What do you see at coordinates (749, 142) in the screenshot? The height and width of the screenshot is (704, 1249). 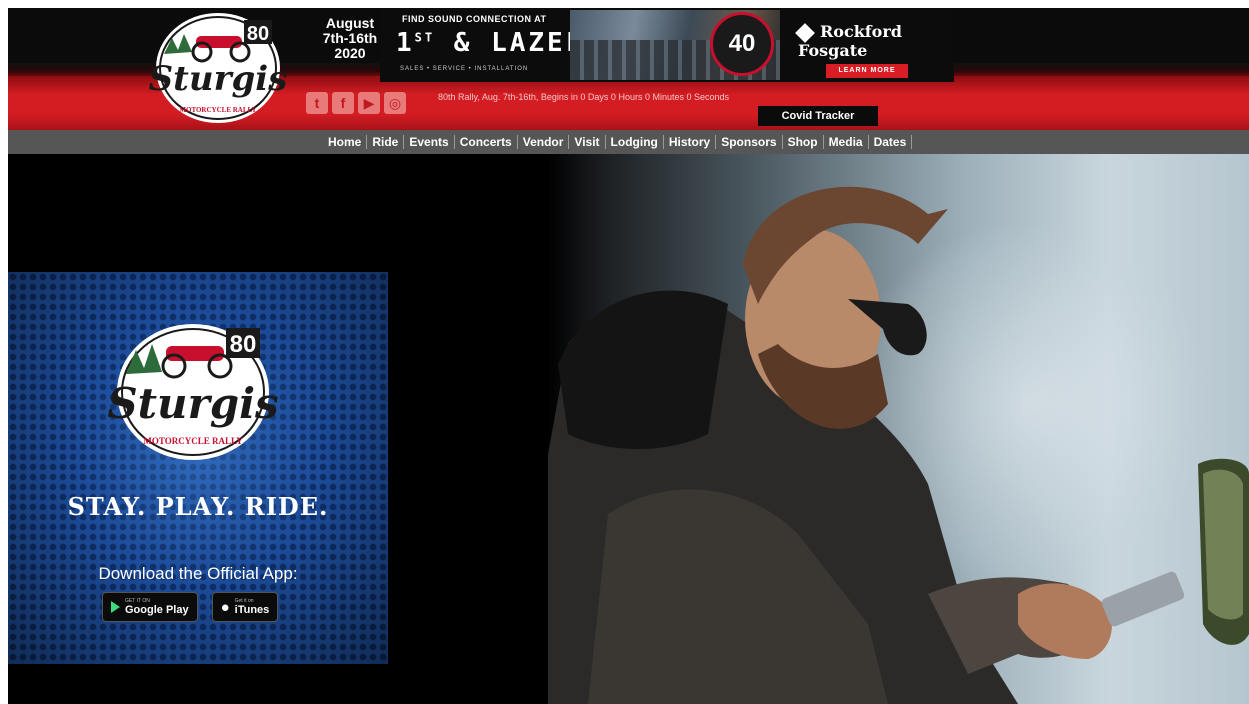 I see `nav-item-sponsors: Sponsors` at bounding box center [749, 142].